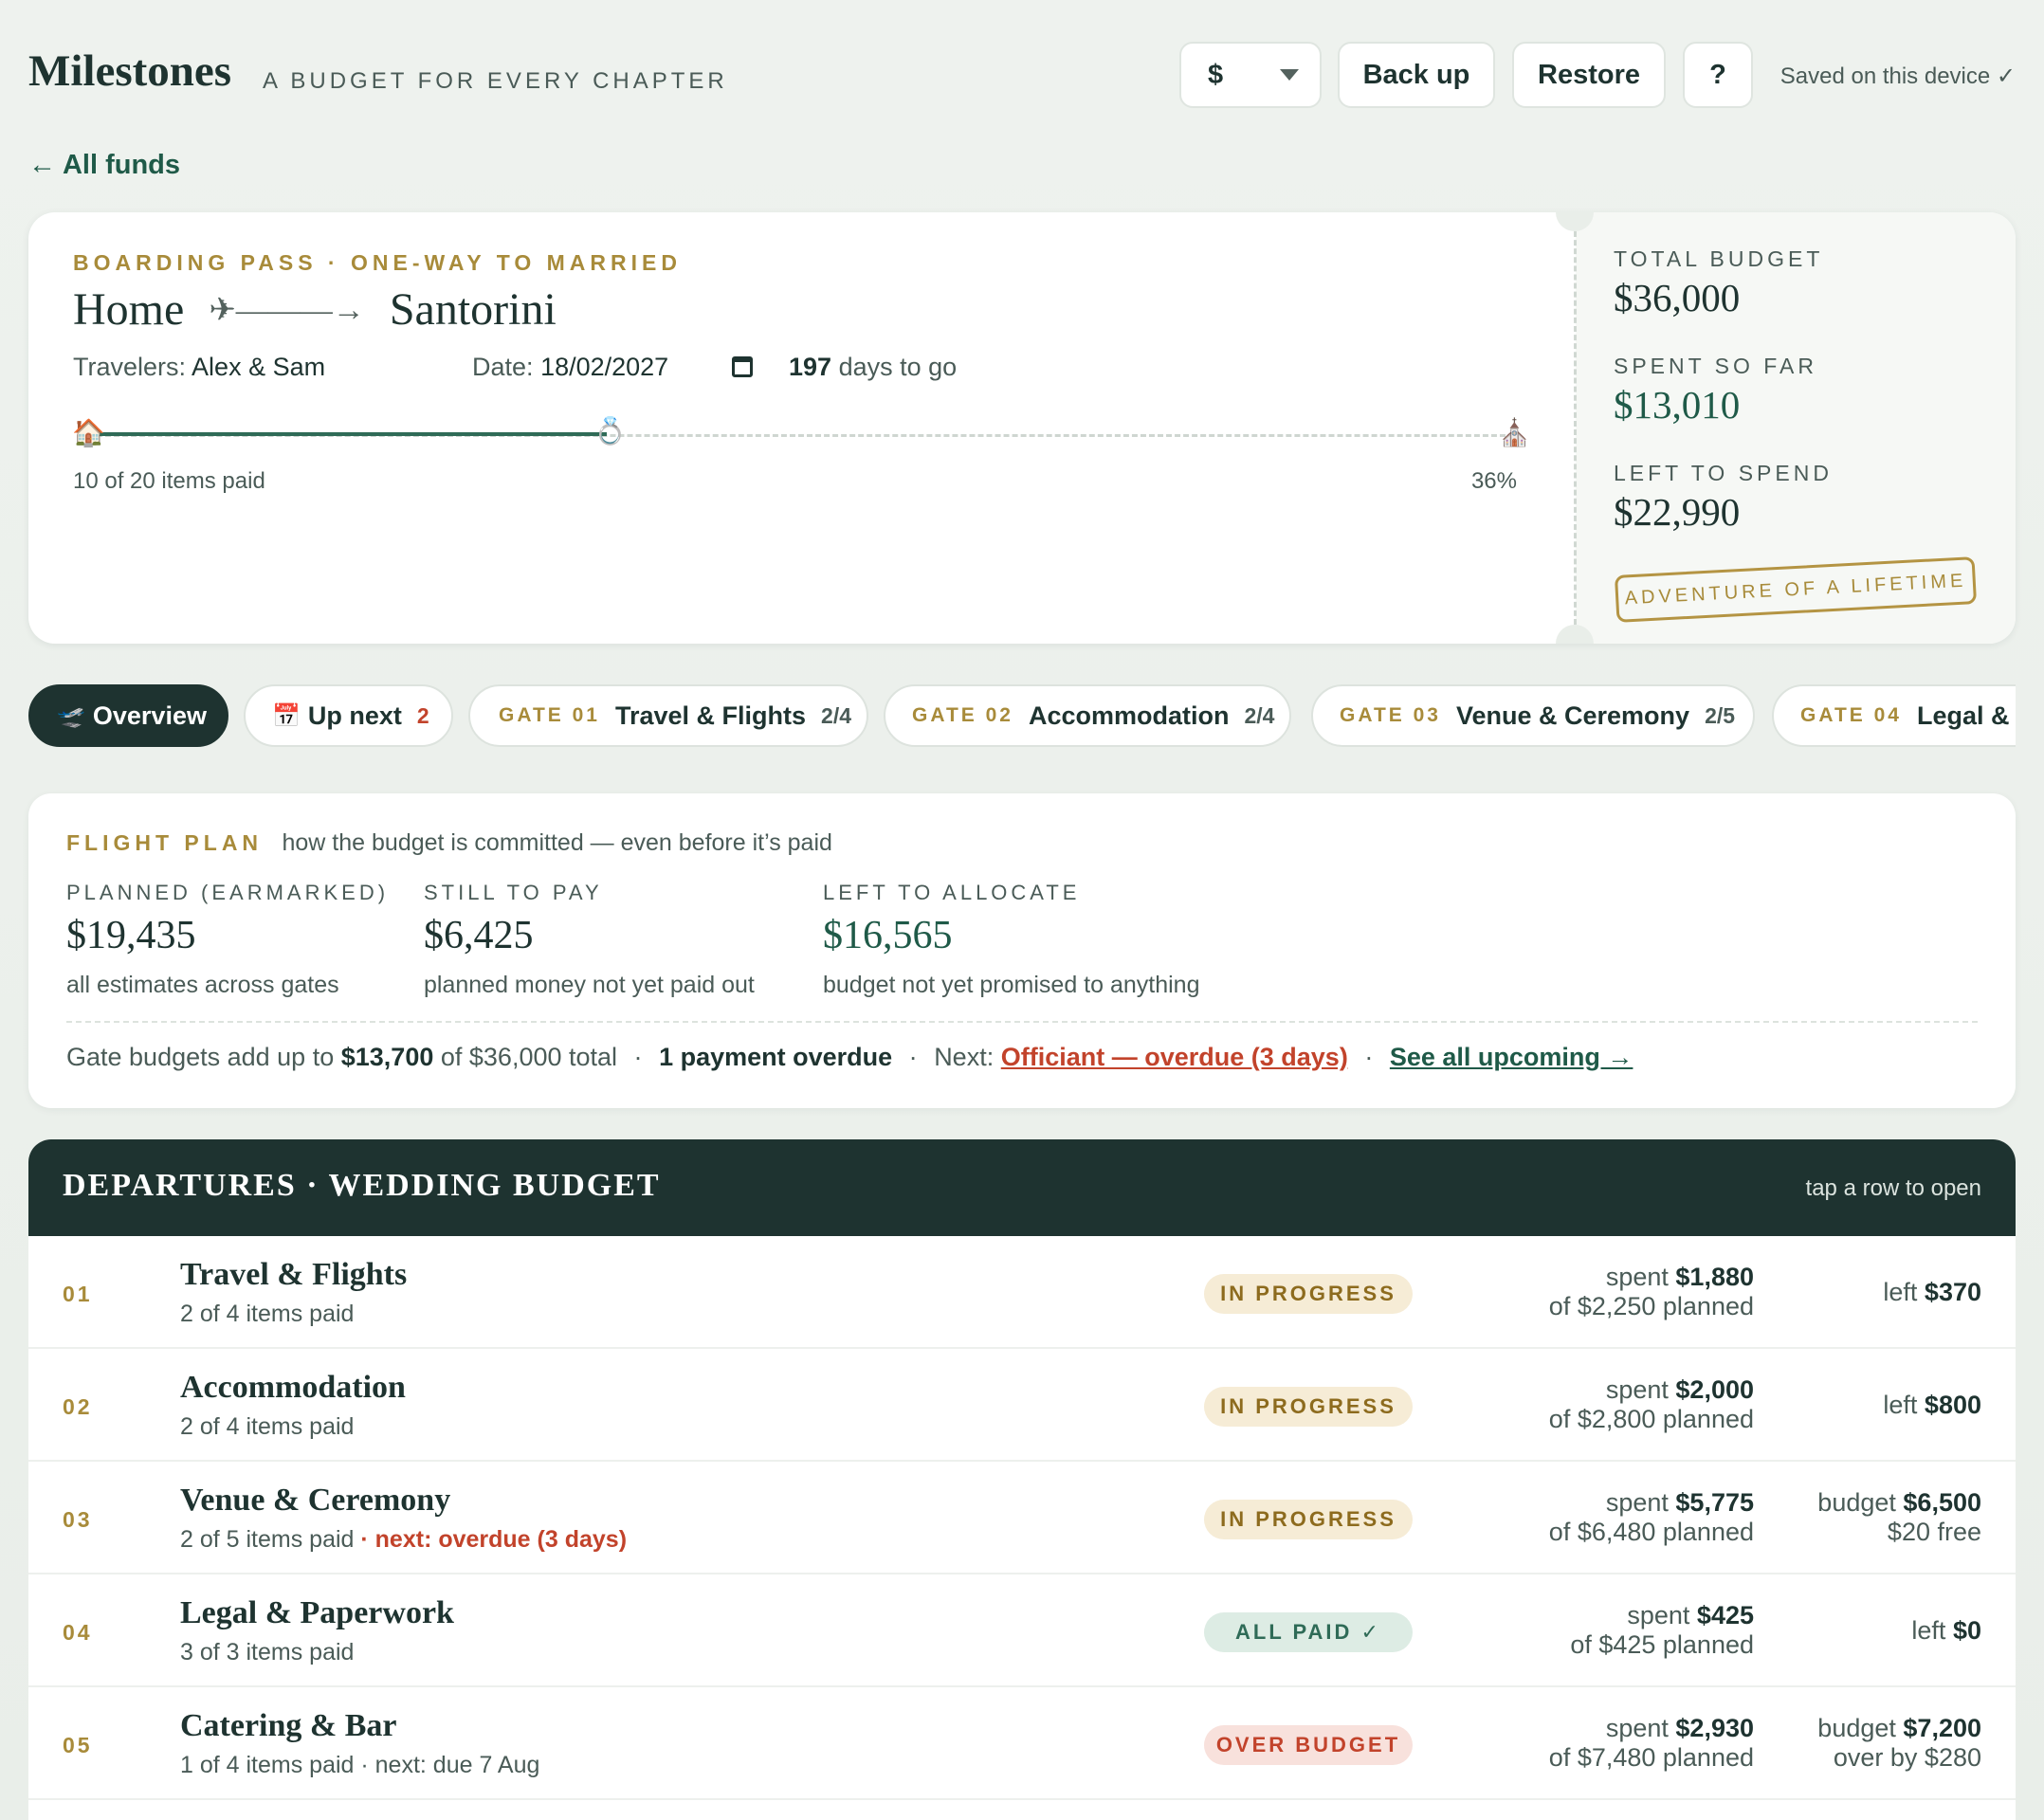 This screenshot has height=1820, width=2044. Describe the element at coordinates (422, 715) in the screenshot. I see `tab-count: 2` at that location.